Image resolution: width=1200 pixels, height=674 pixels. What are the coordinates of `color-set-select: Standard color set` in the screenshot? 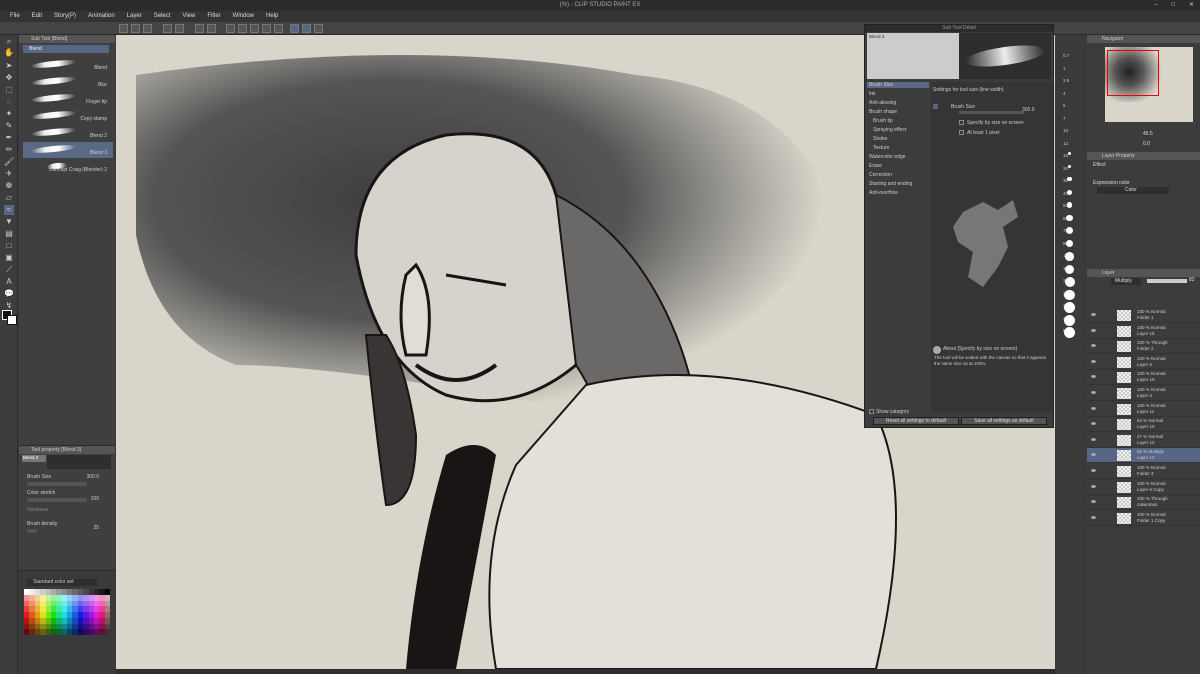 It's located at (62, 582).